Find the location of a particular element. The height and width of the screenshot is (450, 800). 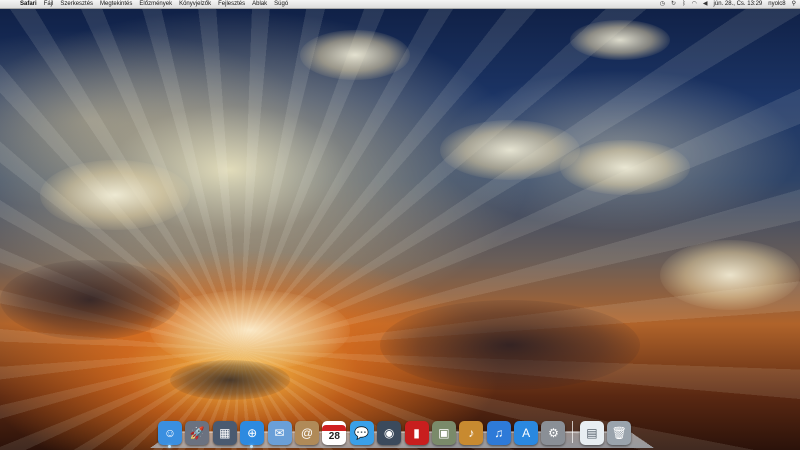

dock-item-app-store: A is located at coordinates (526, 431).